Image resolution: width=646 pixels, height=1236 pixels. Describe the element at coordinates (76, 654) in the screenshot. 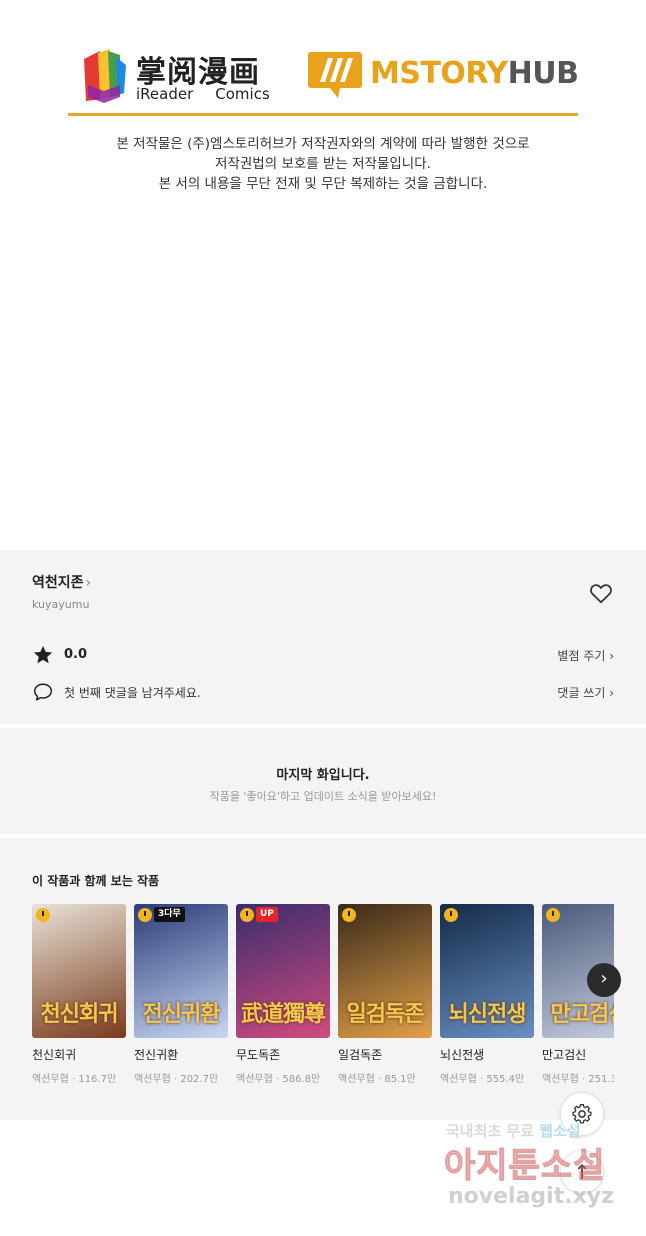

I see `rating-value: 0.0` at that location.